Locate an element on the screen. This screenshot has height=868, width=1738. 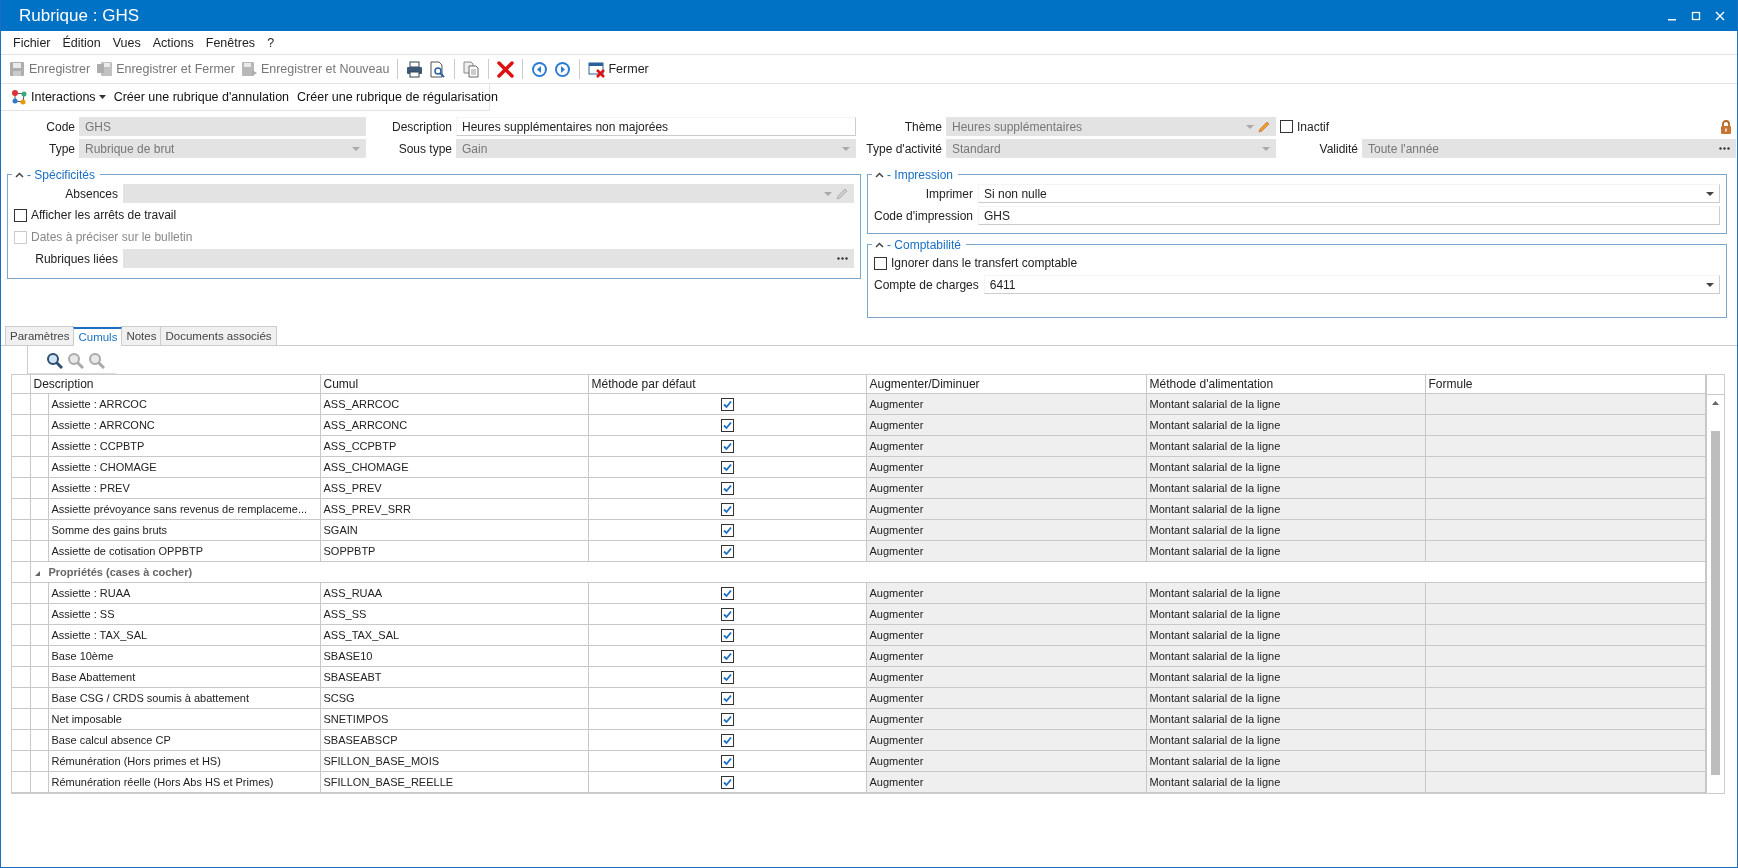
checkbox-label: Dates à préciser sur le bulletin is located at coordinates (112, 237).